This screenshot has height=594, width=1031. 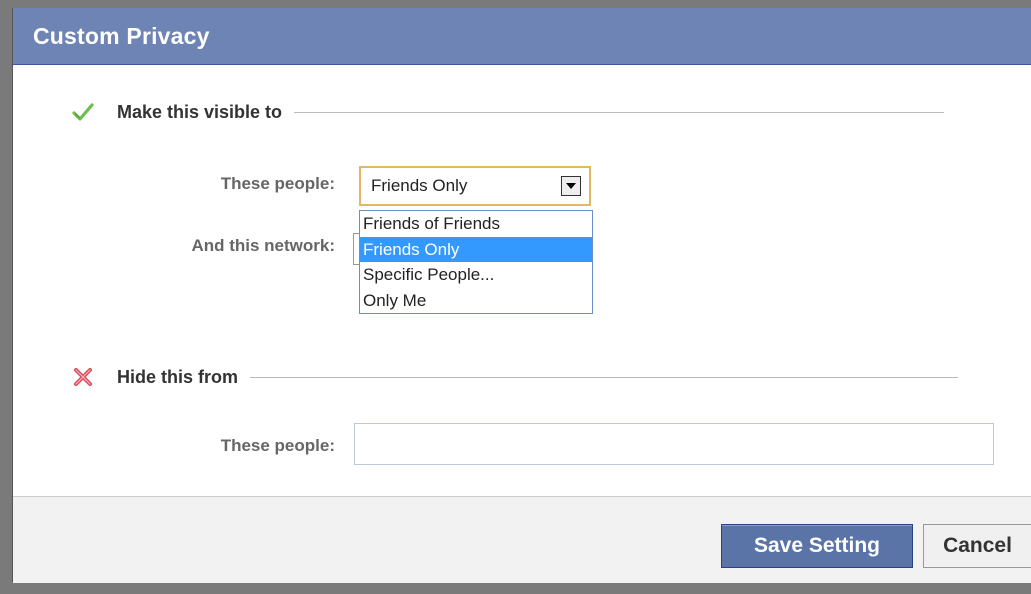 I want to click on check-icon, so click(x=83, y=112).